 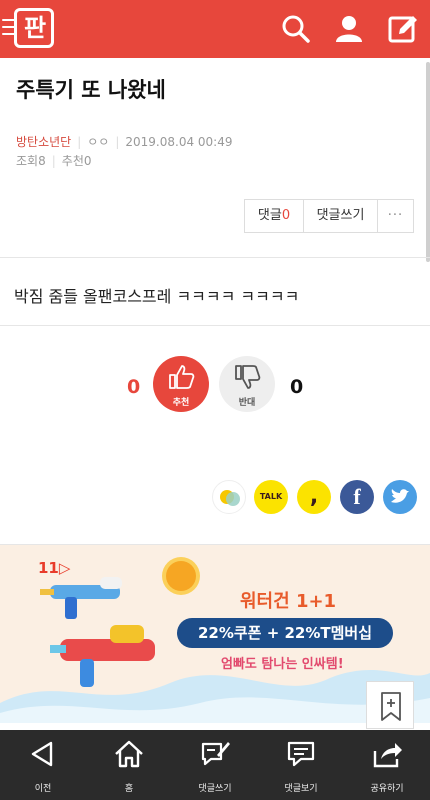 What do you see at coordinates (395, 216) in the screenshot?
I see `more-button: ···` at bounding box center [395, 216].